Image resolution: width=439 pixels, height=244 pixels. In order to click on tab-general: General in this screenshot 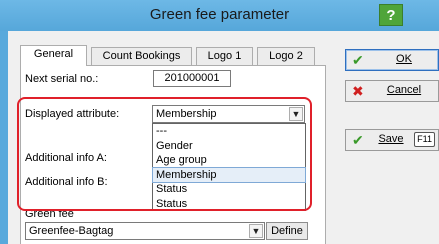, I will do `click(53, 55)`.